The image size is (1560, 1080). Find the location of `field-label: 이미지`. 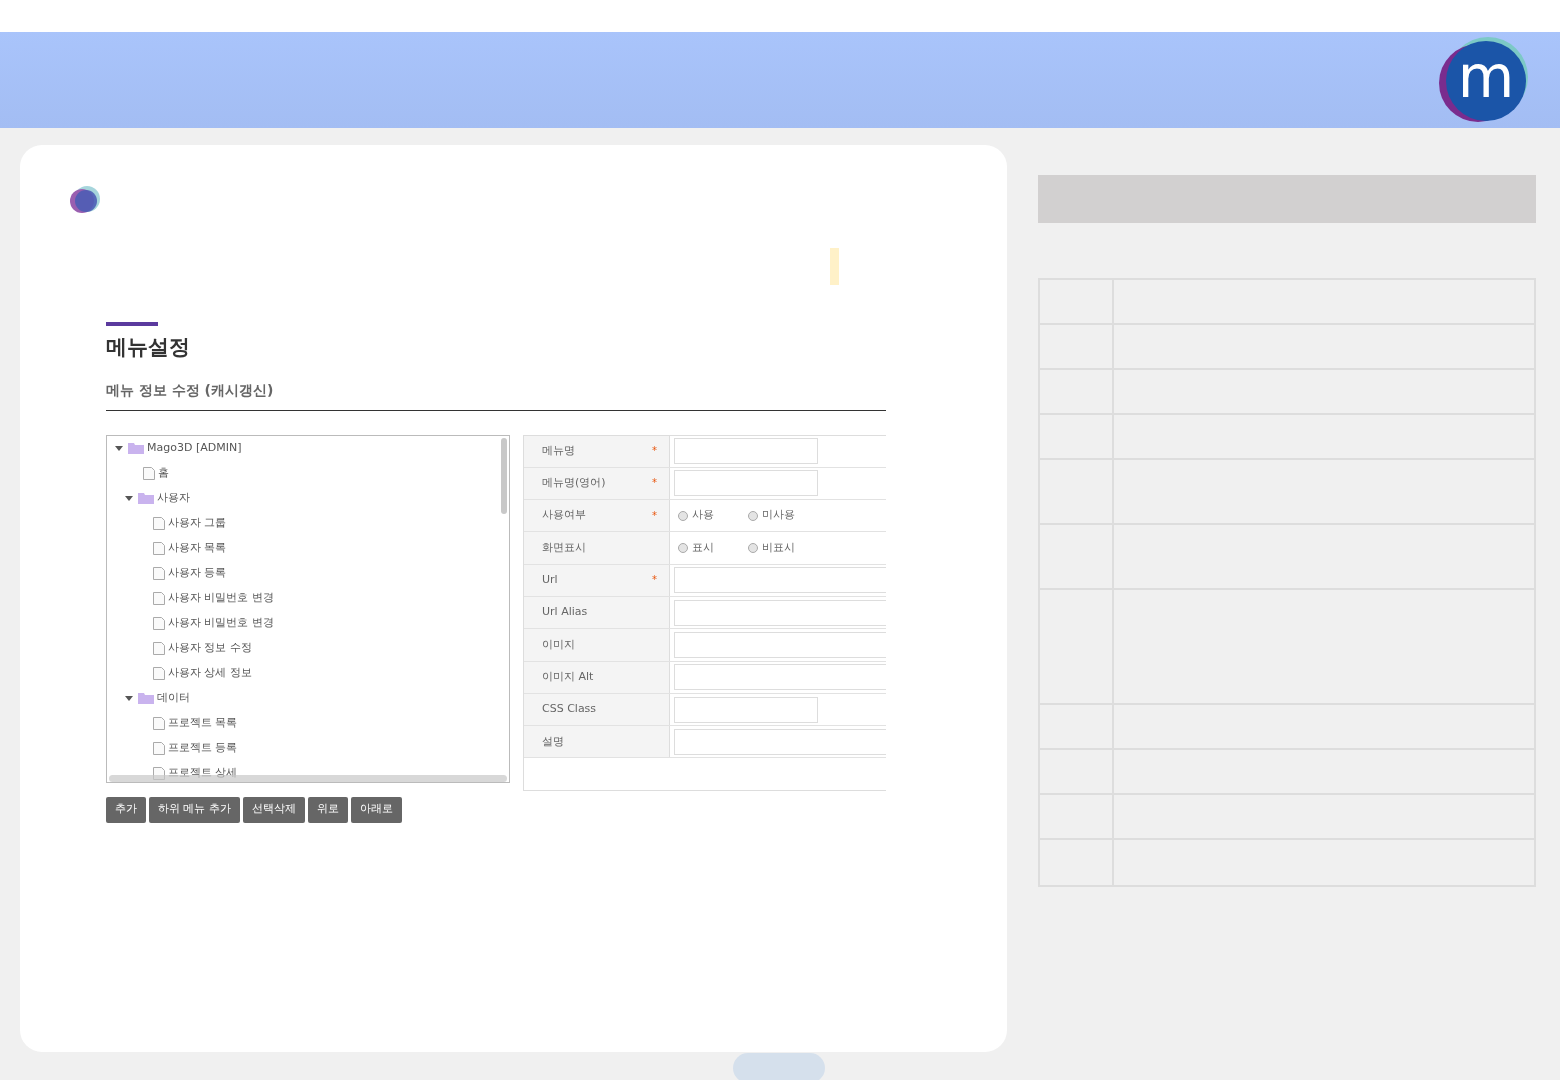

field-label: 이미지 is located at coordinates (558, 644).